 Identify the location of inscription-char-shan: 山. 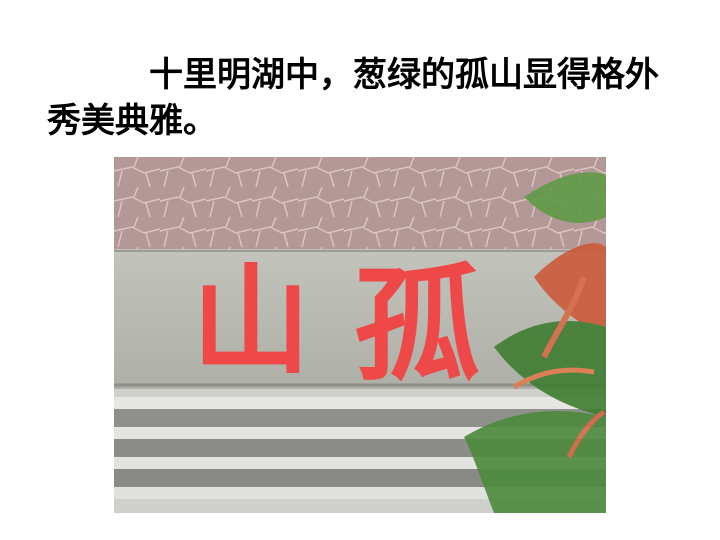
(251, 320).